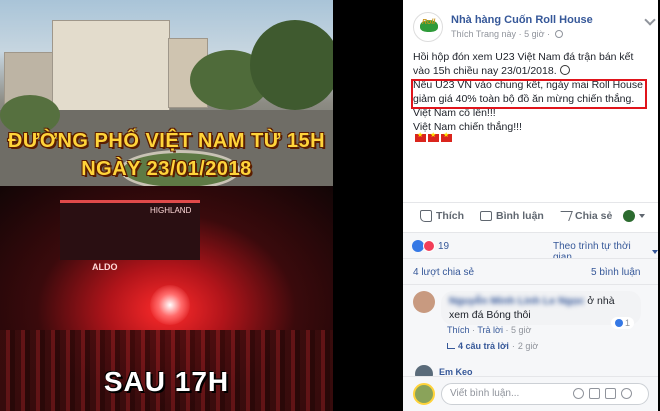  Describe the element at coordinates (166, 169) in the screenshot. I see `photo-caption-line2: NGÀY 23/01/2018` at that location.